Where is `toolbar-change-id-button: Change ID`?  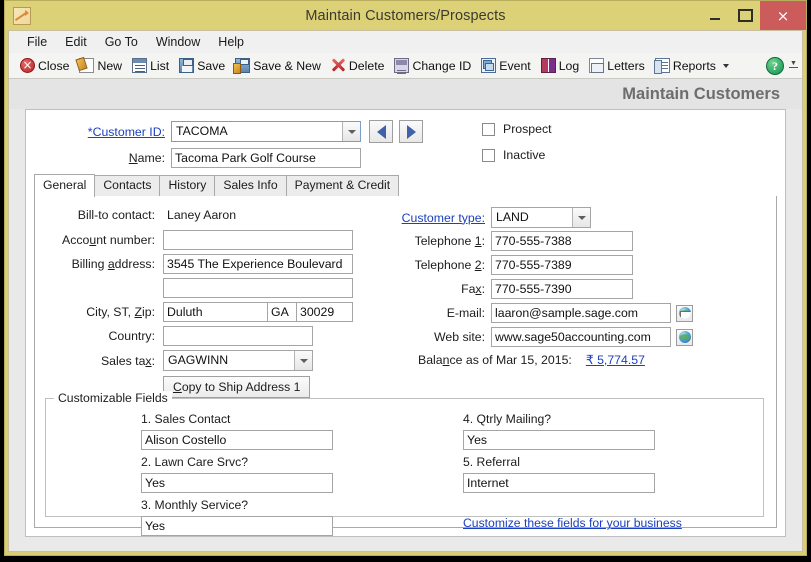
toolbar-change-id-button: Change ID is located at coordinates (432, 65).